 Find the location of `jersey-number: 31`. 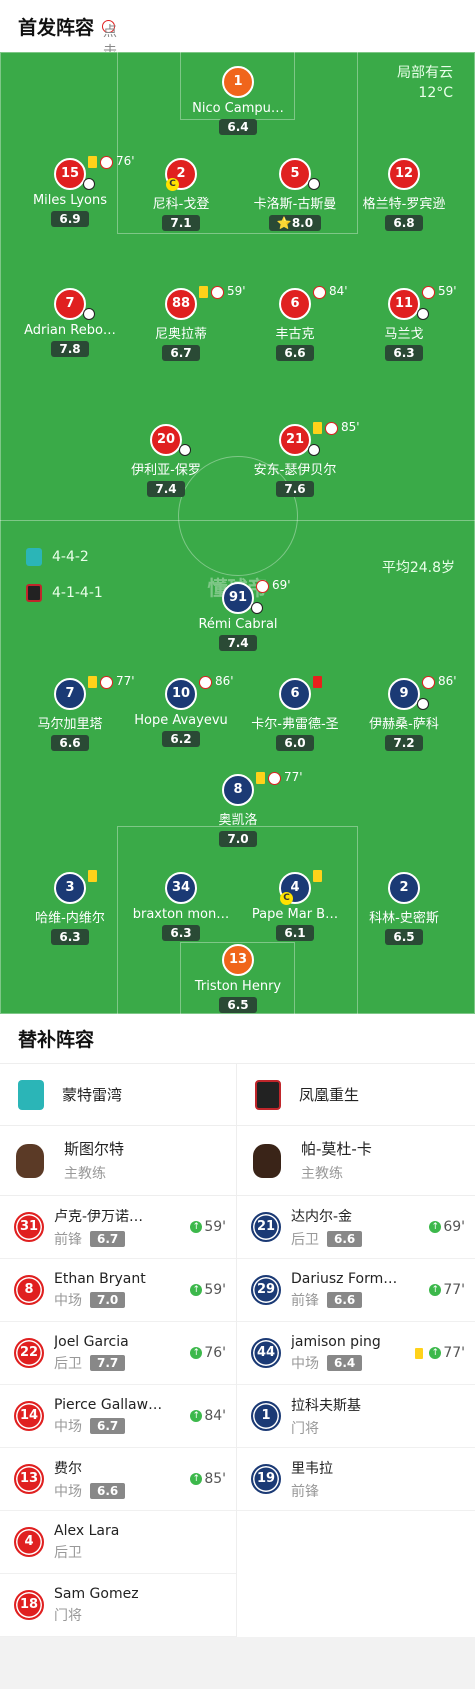

jersey-number: 31 is located at coordinates (29, 1227).